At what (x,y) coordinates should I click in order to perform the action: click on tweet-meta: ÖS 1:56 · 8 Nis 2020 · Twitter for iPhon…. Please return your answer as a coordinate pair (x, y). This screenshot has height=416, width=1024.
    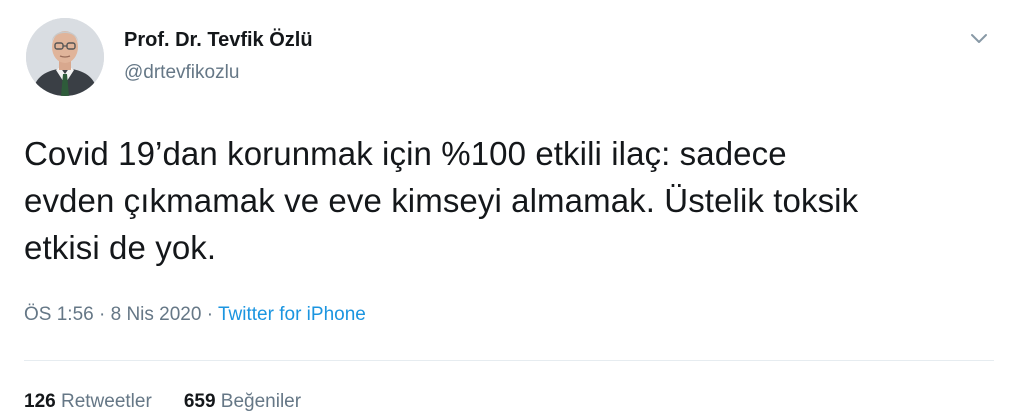
    Looking at the image, I should click on (195, 315).